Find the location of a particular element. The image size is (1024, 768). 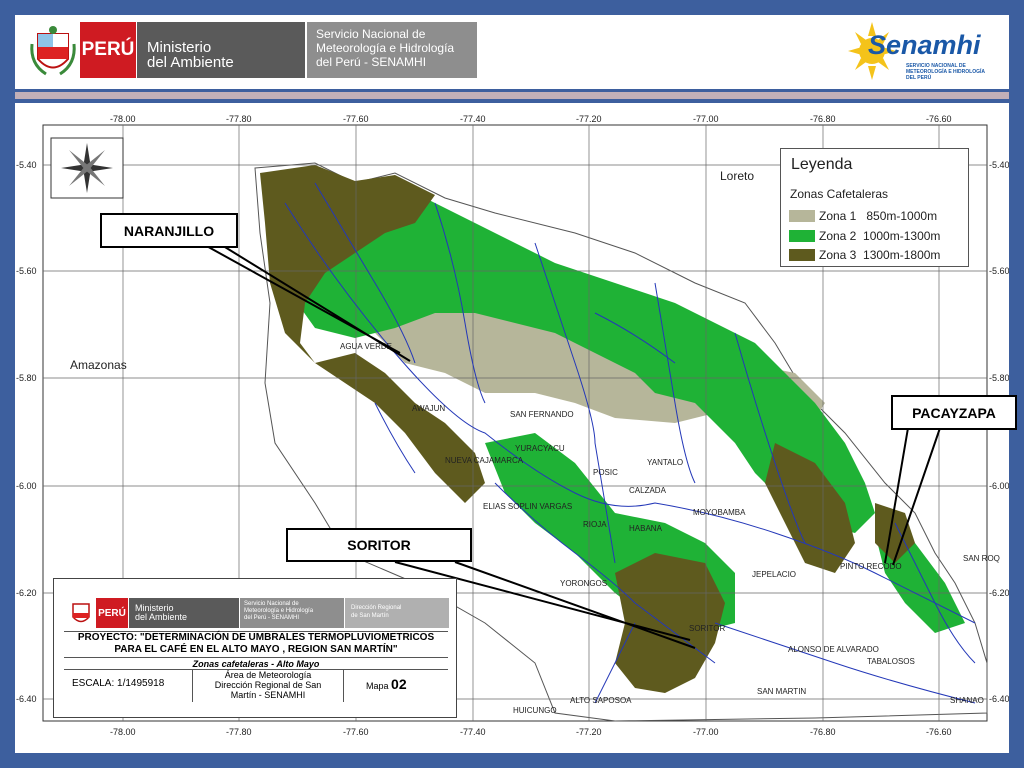

area-line2: Dirección Regional de San is located at coordinates (268, 685).